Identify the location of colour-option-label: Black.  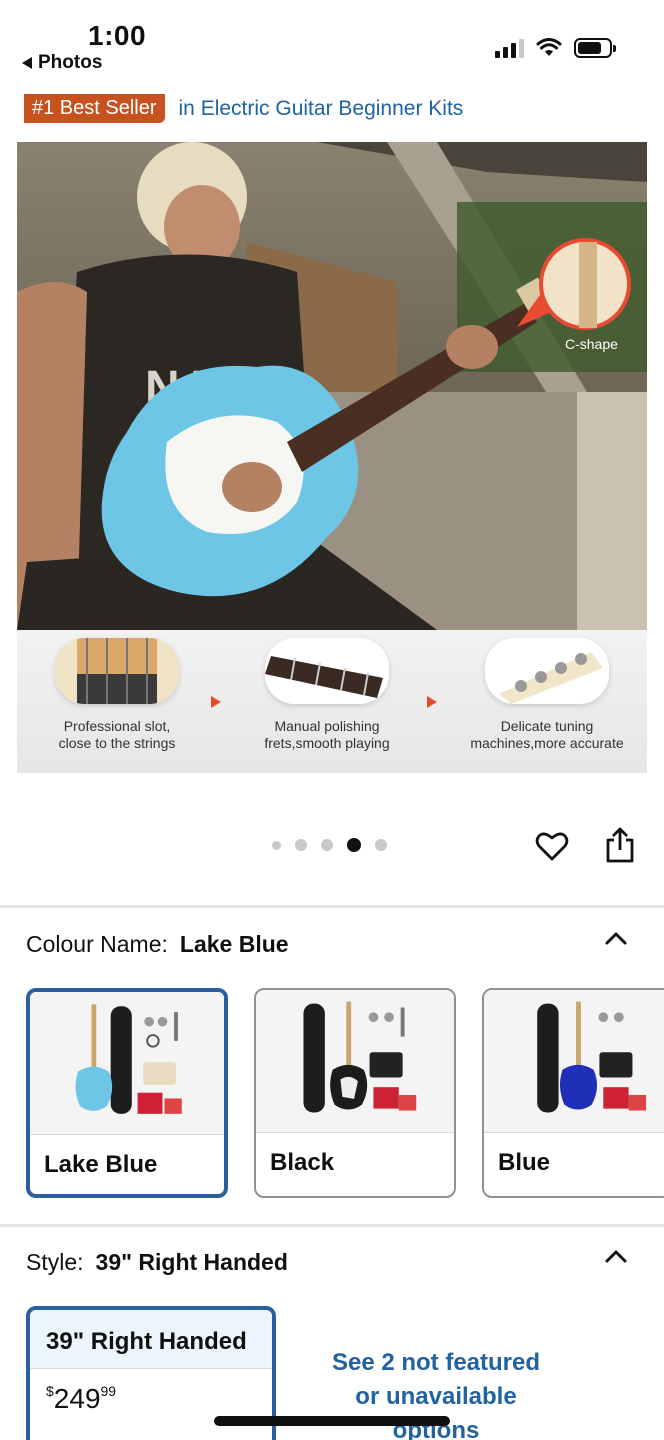
(302, 1162).